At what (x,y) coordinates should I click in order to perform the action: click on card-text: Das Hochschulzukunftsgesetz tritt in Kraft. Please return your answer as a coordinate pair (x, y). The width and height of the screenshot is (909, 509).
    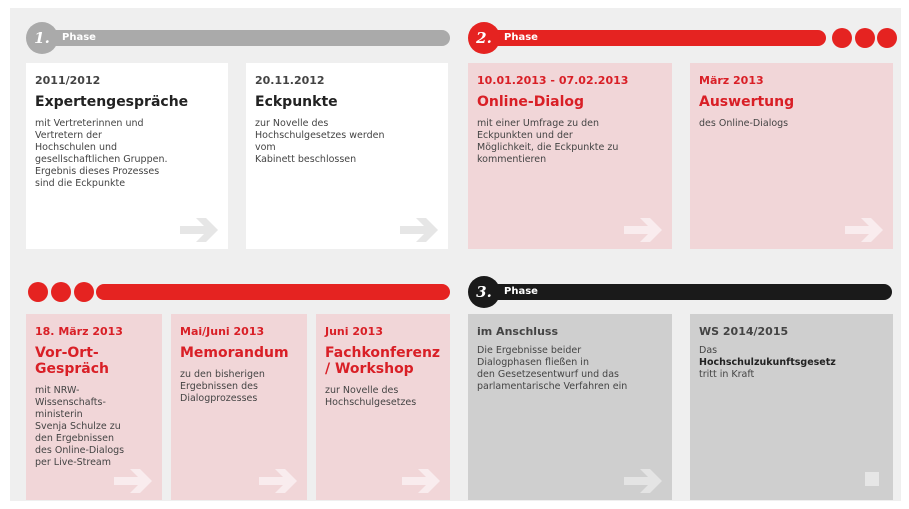
    Looking at the image, I should click on (791, 363).